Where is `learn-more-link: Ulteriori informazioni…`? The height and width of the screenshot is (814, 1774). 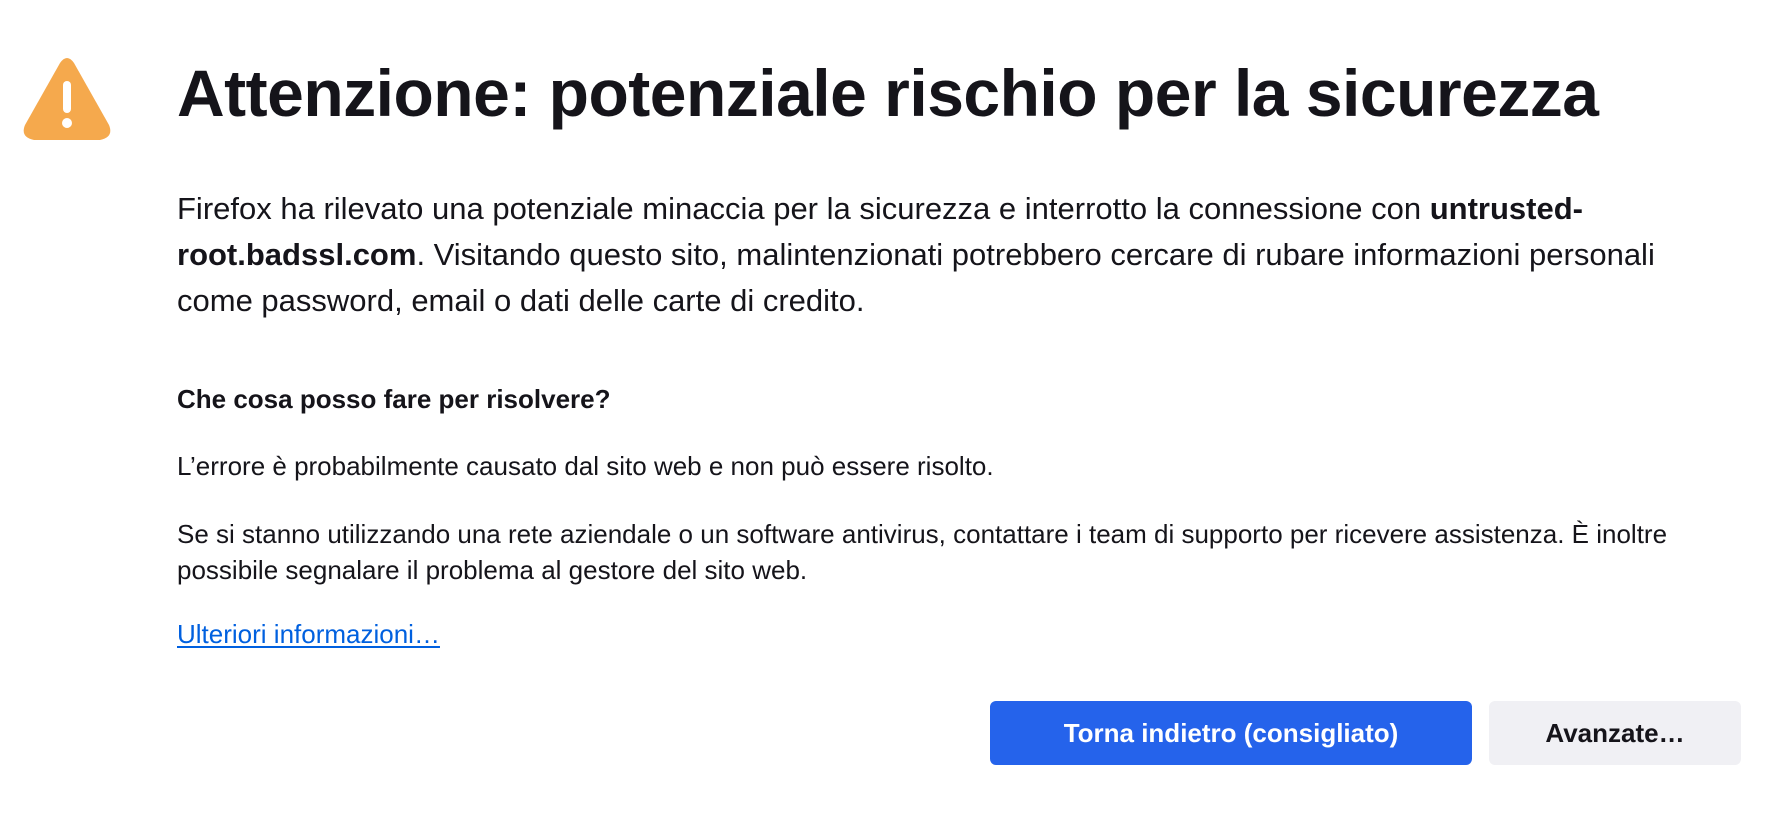 learn-more-link: Ulteriori informazioni… is located at coordinates (308, 634).